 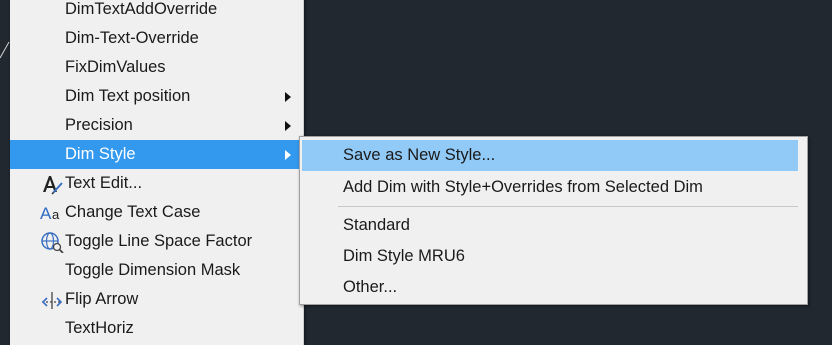 What do you see at coordinates (153, 270) in the screenshot?
I see `menu-item-label: Toggle Dimension Mask` at bounding box center [153, 270].